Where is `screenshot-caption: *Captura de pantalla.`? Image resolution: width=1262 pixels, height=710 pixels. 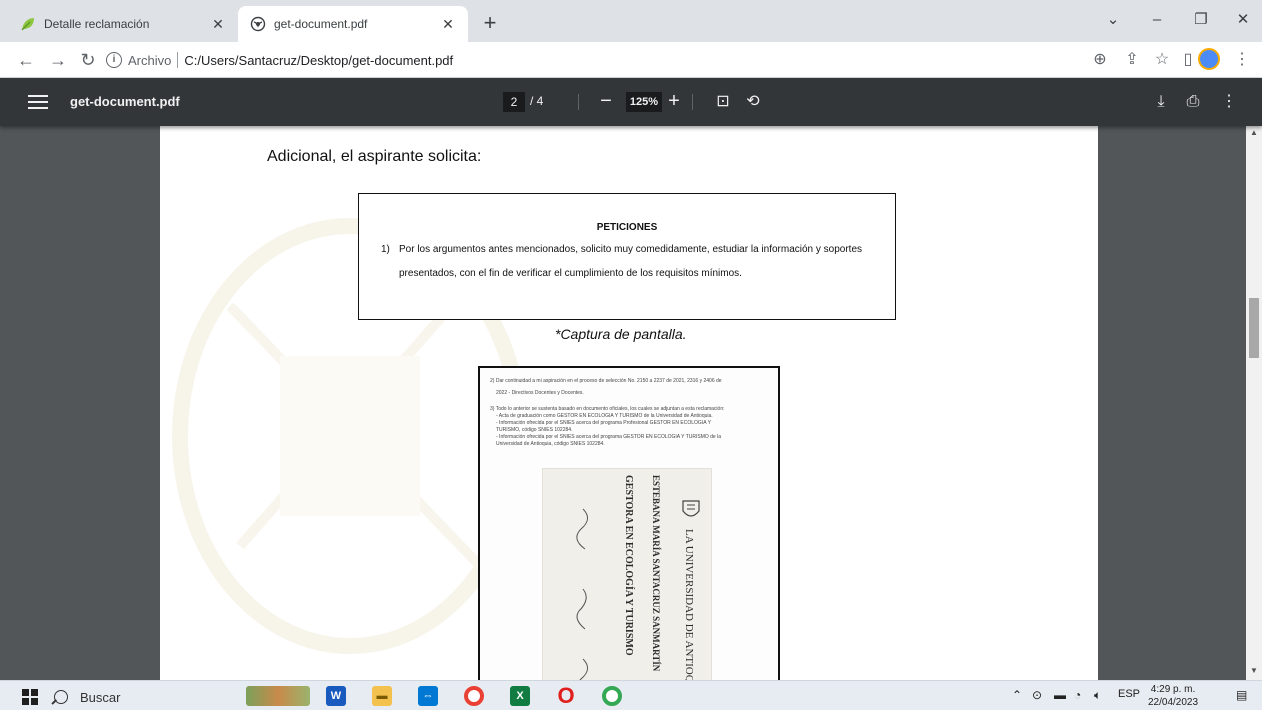
screenshot-caption: *Captura de pantalla. is located at coordinates (621, 334).